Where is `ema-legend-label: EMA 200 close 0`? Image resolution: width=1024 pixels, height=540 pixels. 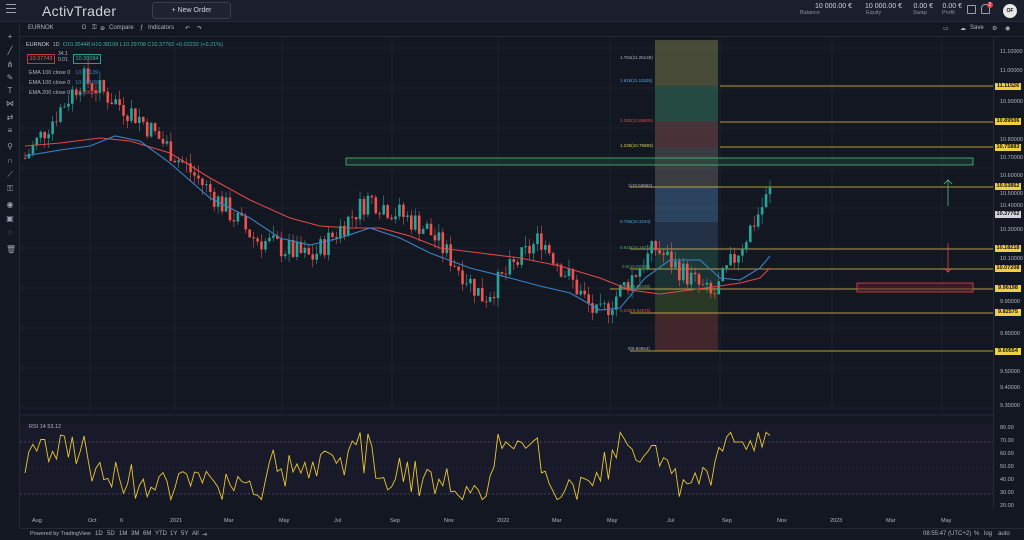 ema-legend-label: EMA 200 close 0 is located at coordinates (50, 93).